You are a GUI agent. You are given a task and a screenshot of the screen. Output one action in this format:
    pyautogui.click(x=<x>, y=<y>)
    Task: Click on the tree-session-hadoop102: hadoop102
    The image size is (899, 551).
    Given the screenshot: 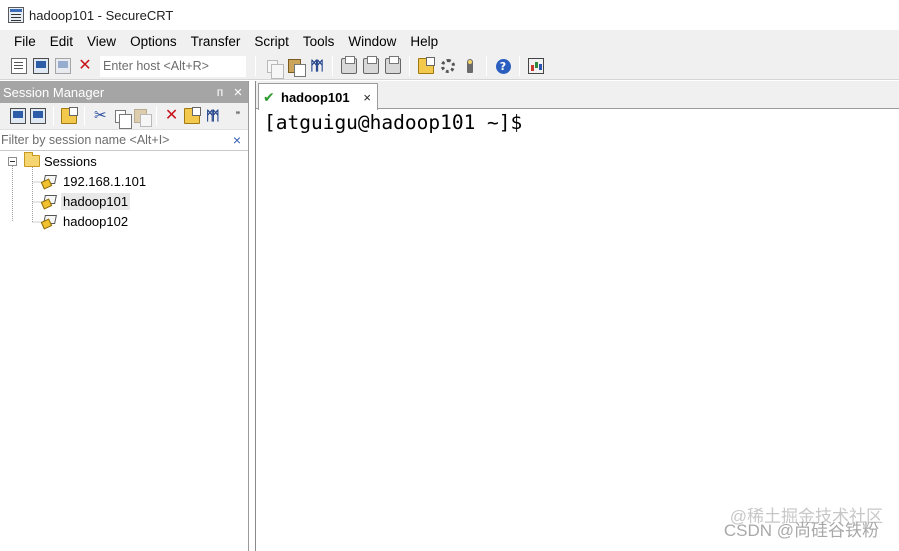 What is the action you would take?
    pyautogui.click(x=124, y=222)
    